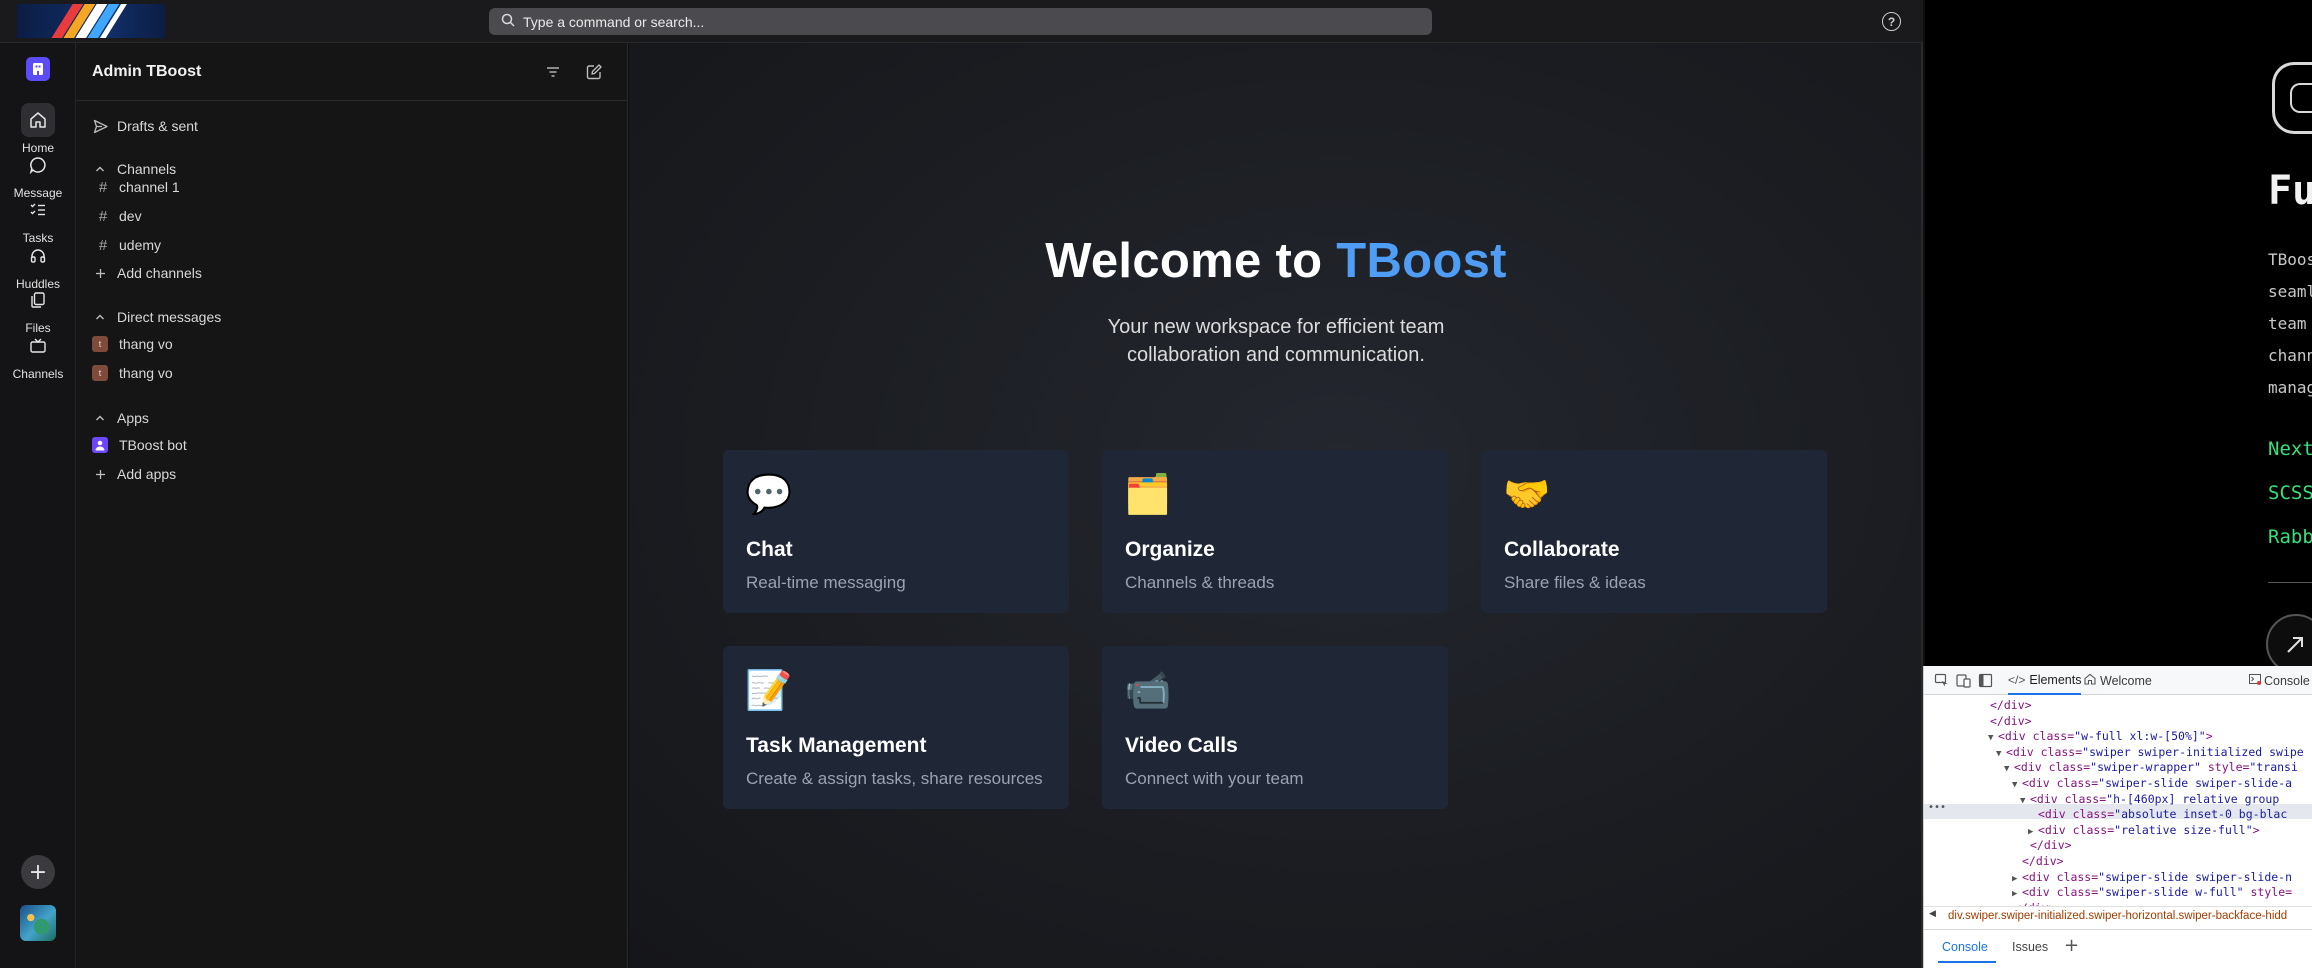 The height and width of the screenshot is (968, 2312). What do you see at coordinates (38, 69) in the screenshot?
I see `workspace-icon` at bounding box center [38, 69].